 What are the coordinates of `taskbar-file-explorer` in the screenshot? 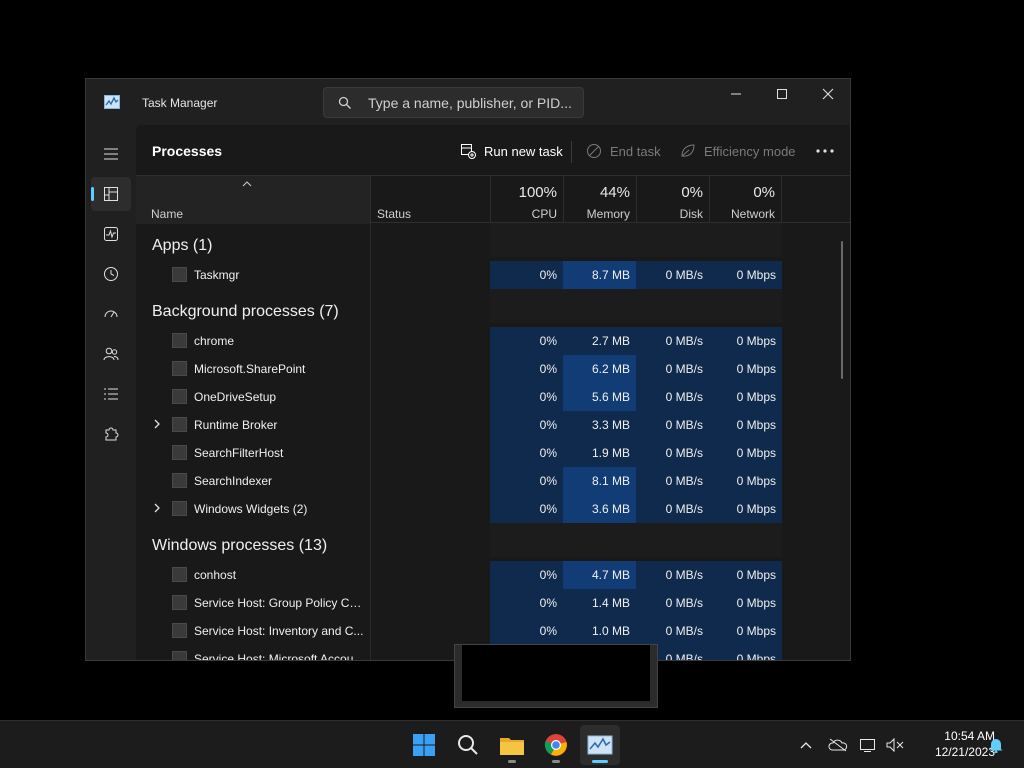 It's located at (512, 745).